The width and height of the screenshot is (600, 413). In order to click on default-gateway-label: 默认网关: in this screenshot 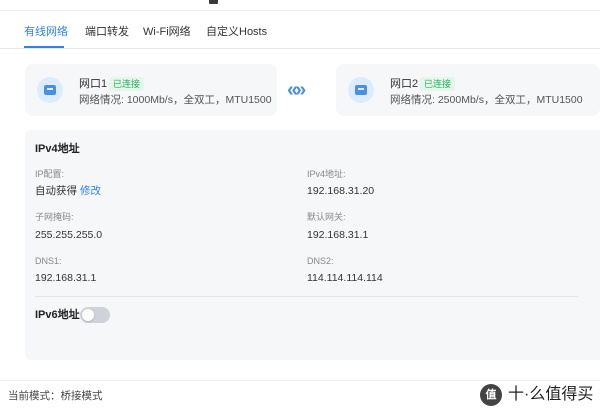, I will do `click(326, 217)`.